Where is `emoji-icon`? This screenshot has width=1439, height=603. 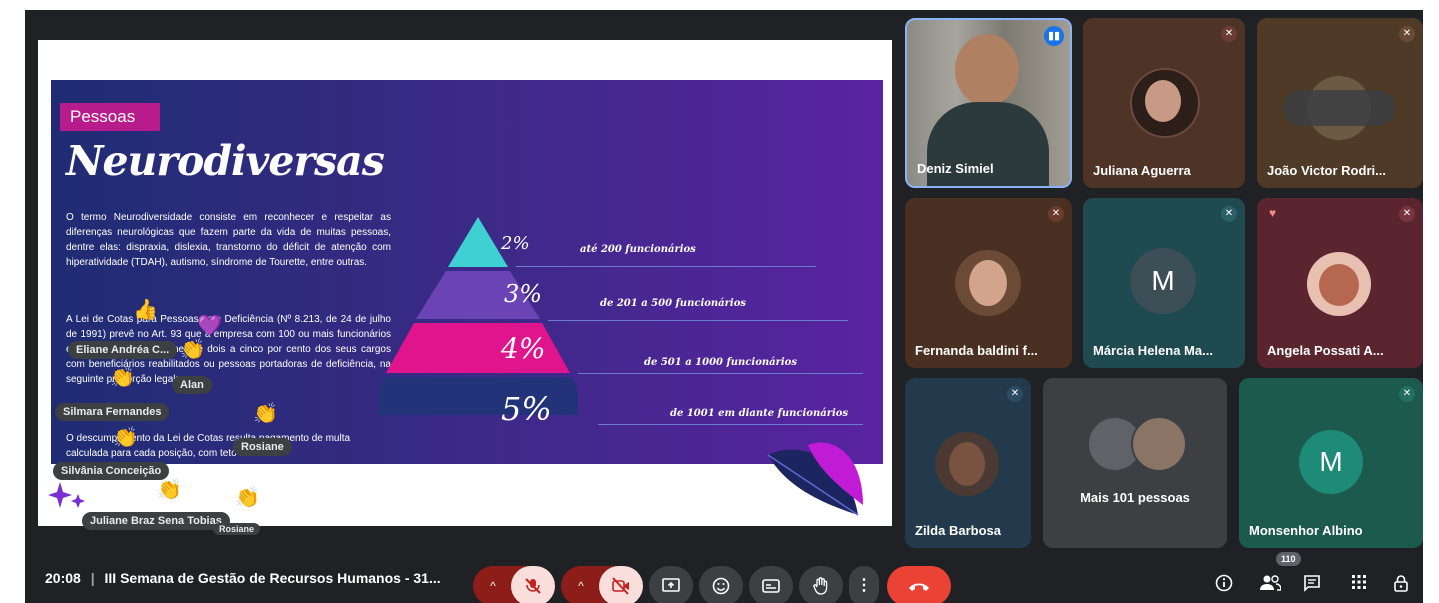 emoji-icon is located at coordinates (721, 586).